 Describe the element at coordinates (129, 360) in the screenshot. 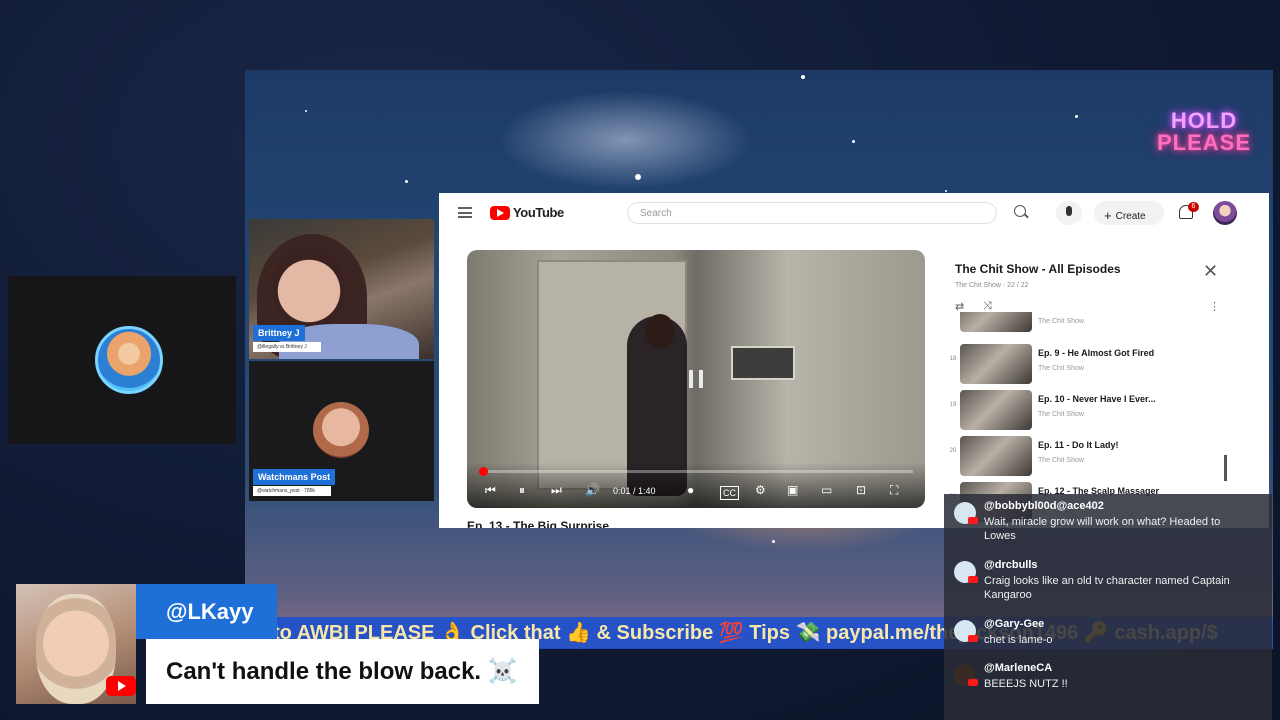

I see `channel-avatar` at that location.